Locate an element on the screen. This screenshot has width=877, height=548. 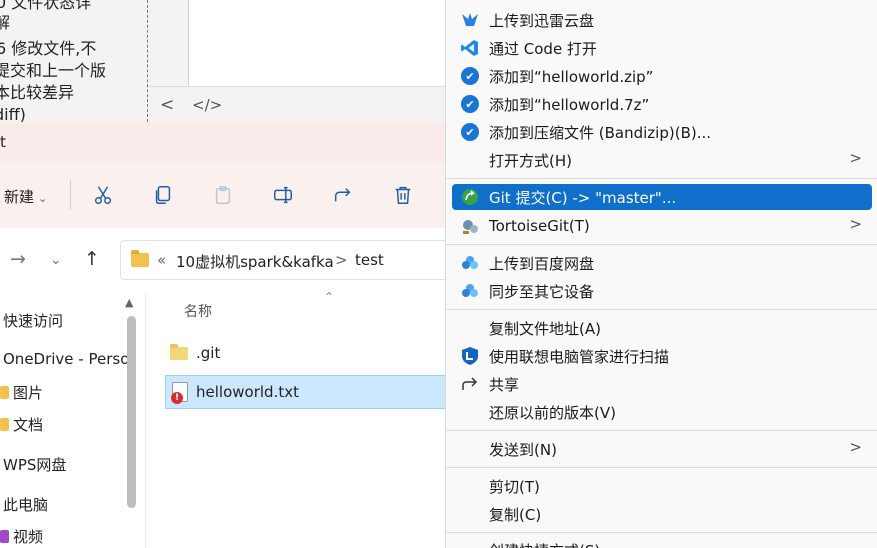
menu-item-copy-path: 复制文件地址(A) is located at coordinates (662, 328).